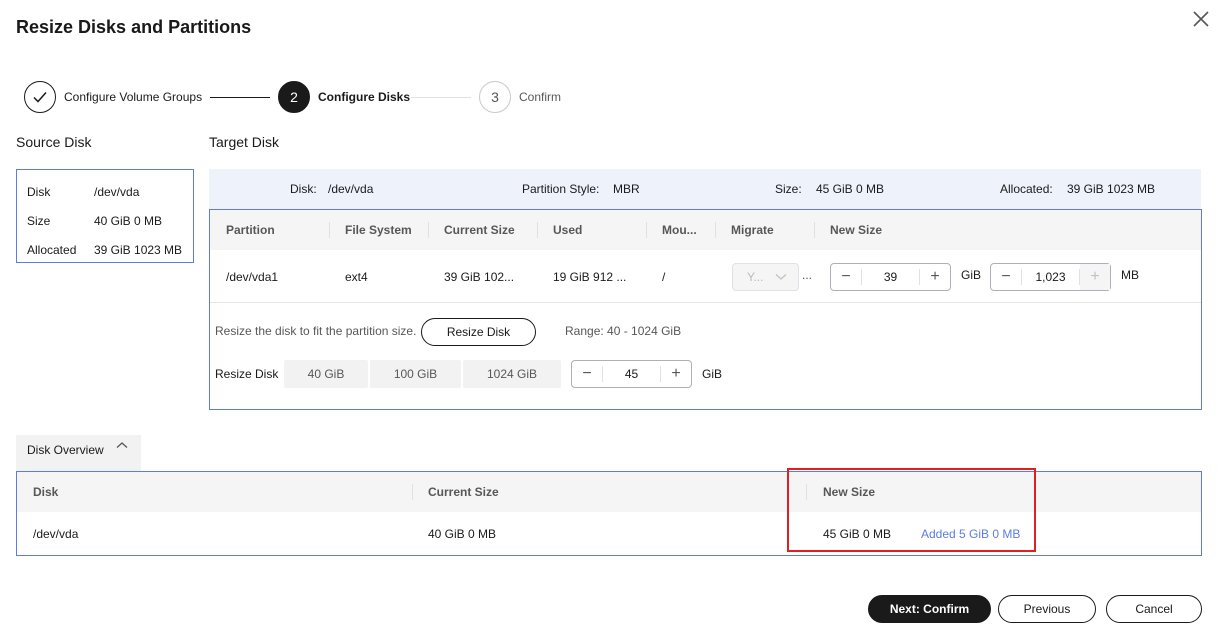 This screenshot has width=1219, height=631. What do you see at coordinates (65, 450) in the screenshot?
I see `disk-overview-label: Disk Overview` at bounding box center [65, 450].